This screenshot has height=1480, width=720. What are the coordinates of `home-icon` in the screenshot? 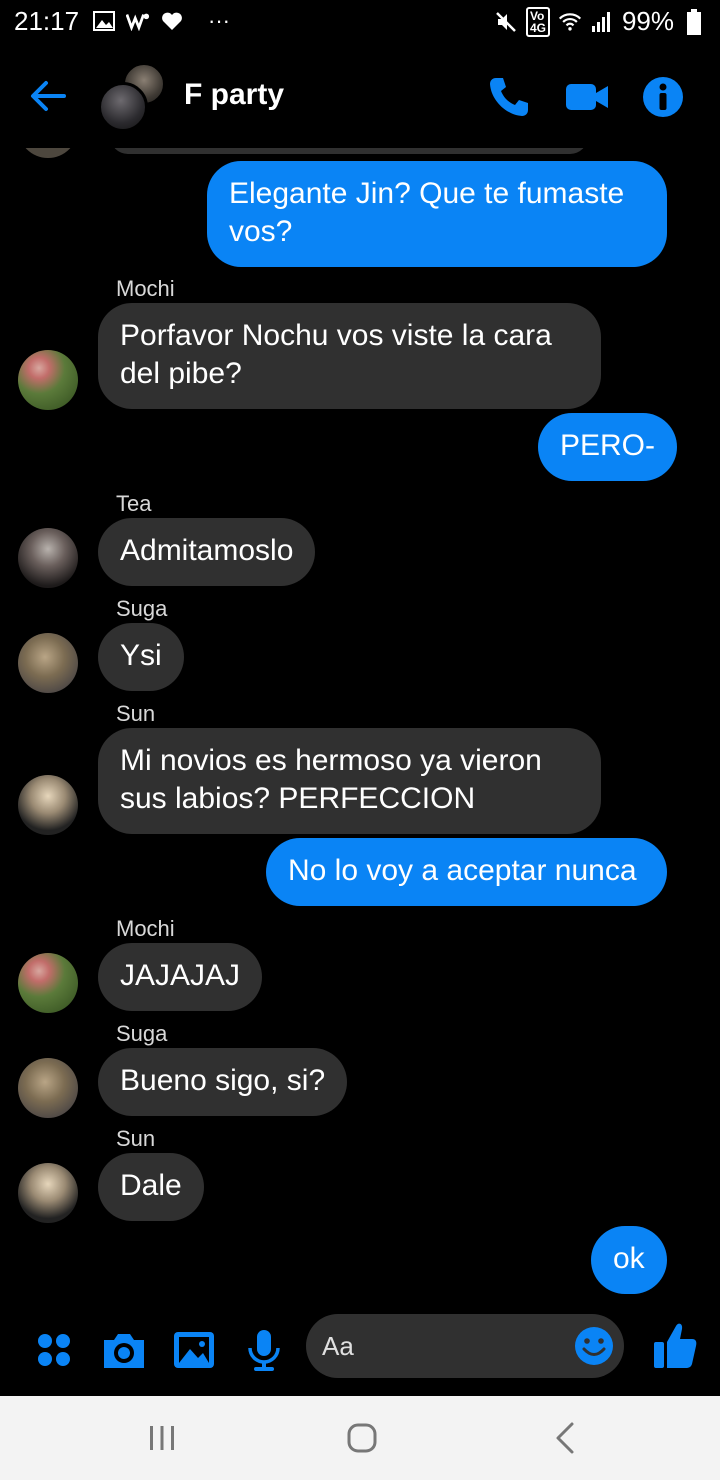 It's located at (362, 1438).